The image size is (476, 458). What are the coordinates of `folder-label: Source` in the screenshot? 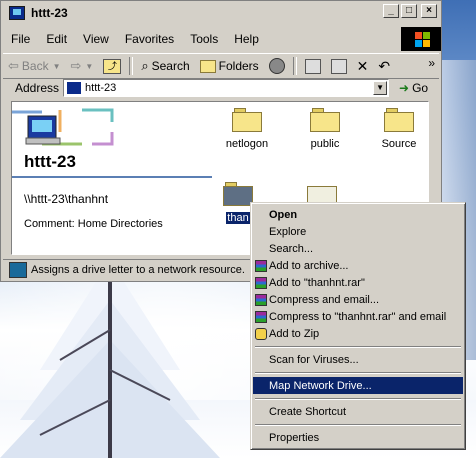 It's located at (399, 144).